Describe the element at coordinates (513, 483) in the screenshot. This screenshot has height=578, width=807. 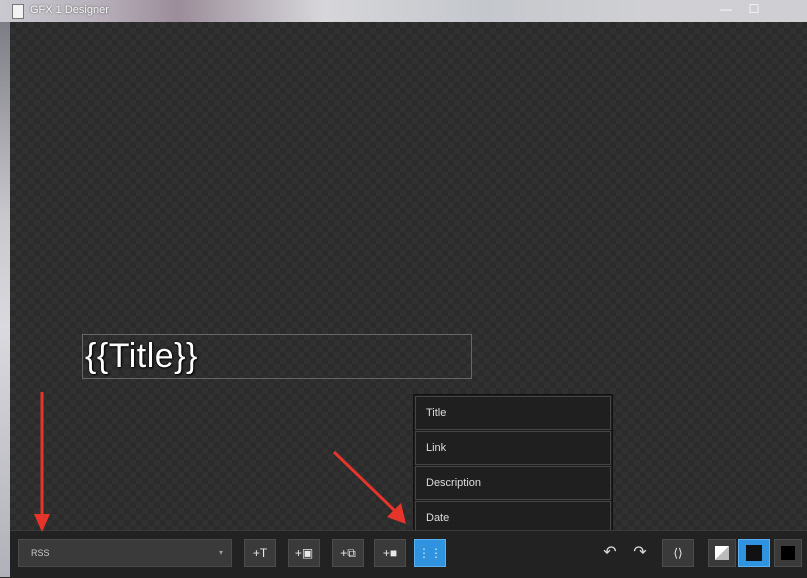
I see `menu-item-description: Description` at that location.